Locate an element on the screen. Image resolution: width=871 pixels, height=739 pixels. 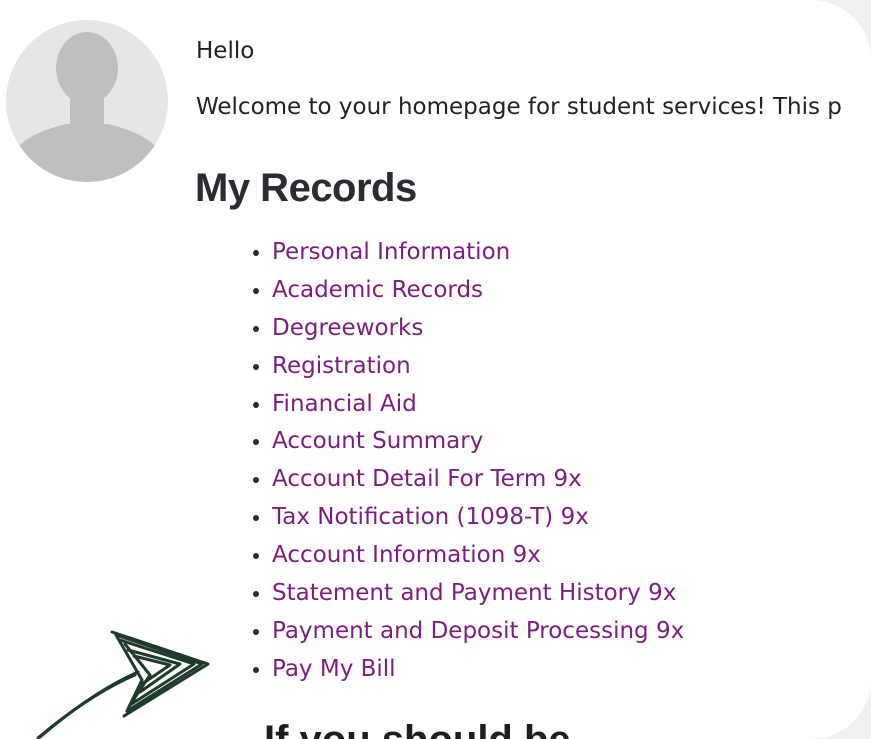
list-item: Account Detail For Term 9x is located at coordinates (478, 480).